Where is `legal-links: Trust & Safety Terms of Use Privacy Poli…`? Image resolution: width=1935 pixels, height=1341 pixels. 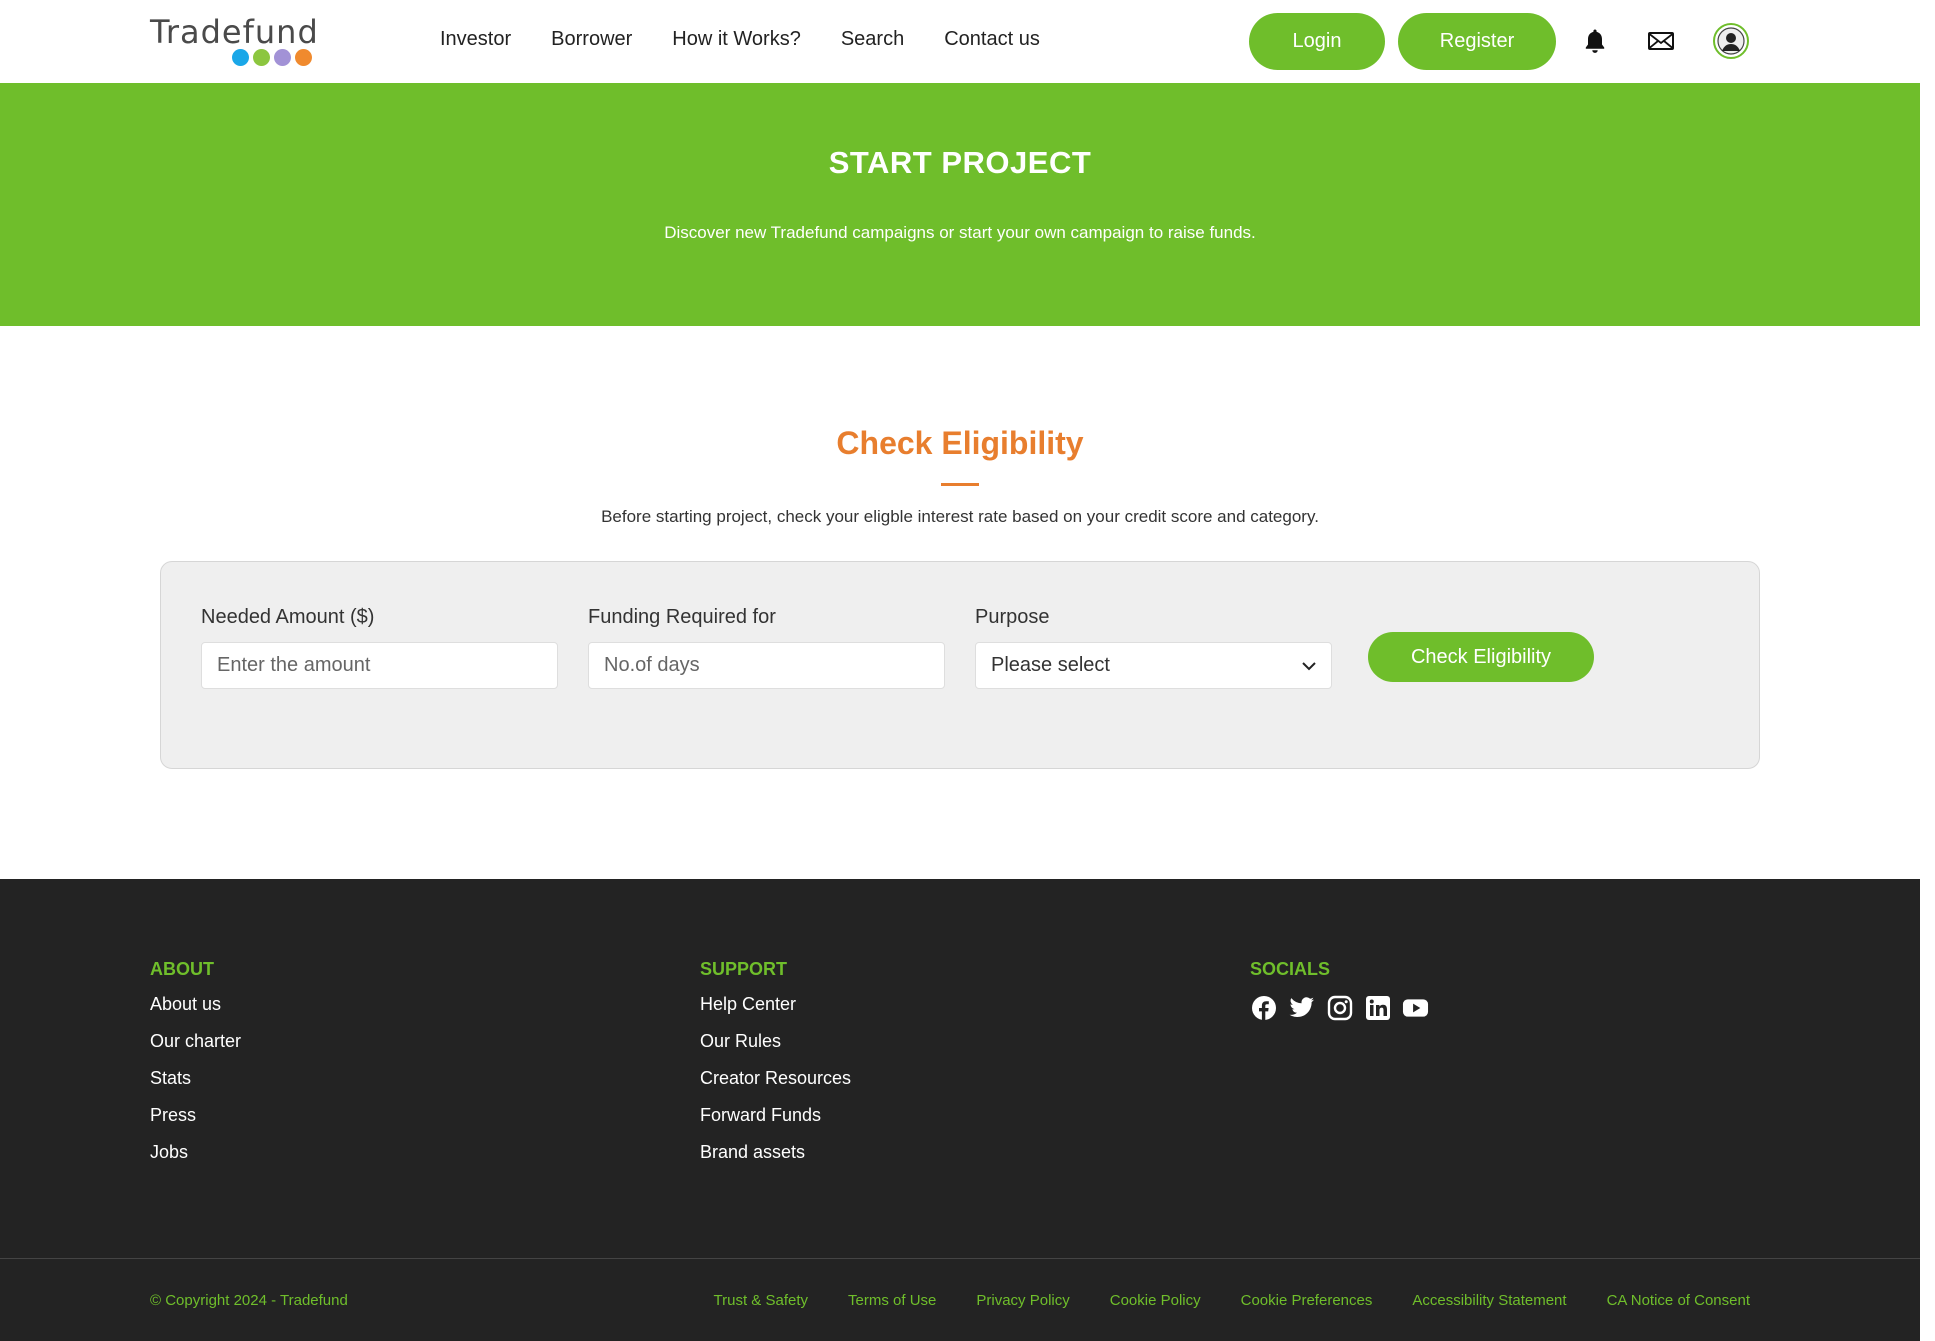
legal-links: Trust & Safety Terms of Use Privacy Poli… is located at coordinates (1232, 1300).